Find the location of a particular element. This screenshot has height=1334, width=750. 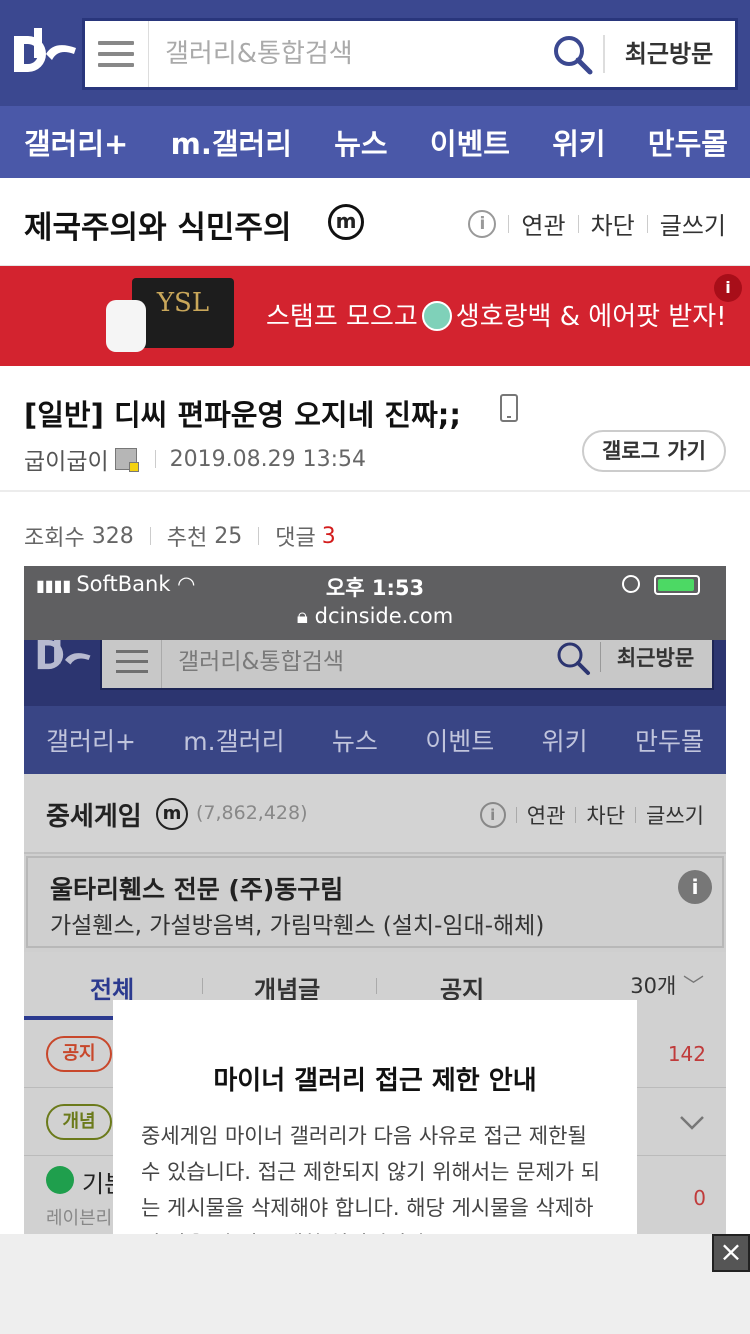

top-header: 최근방문 is located at coordinates (375, 53).